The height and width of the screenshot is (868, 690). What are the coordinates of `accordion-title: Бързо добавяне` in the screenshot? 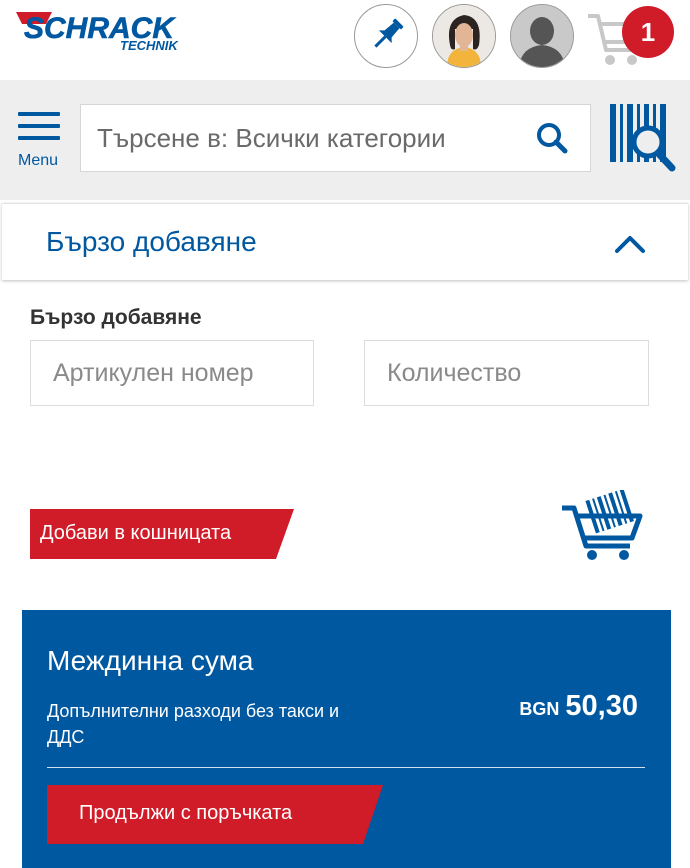 It's located at (151, 241).